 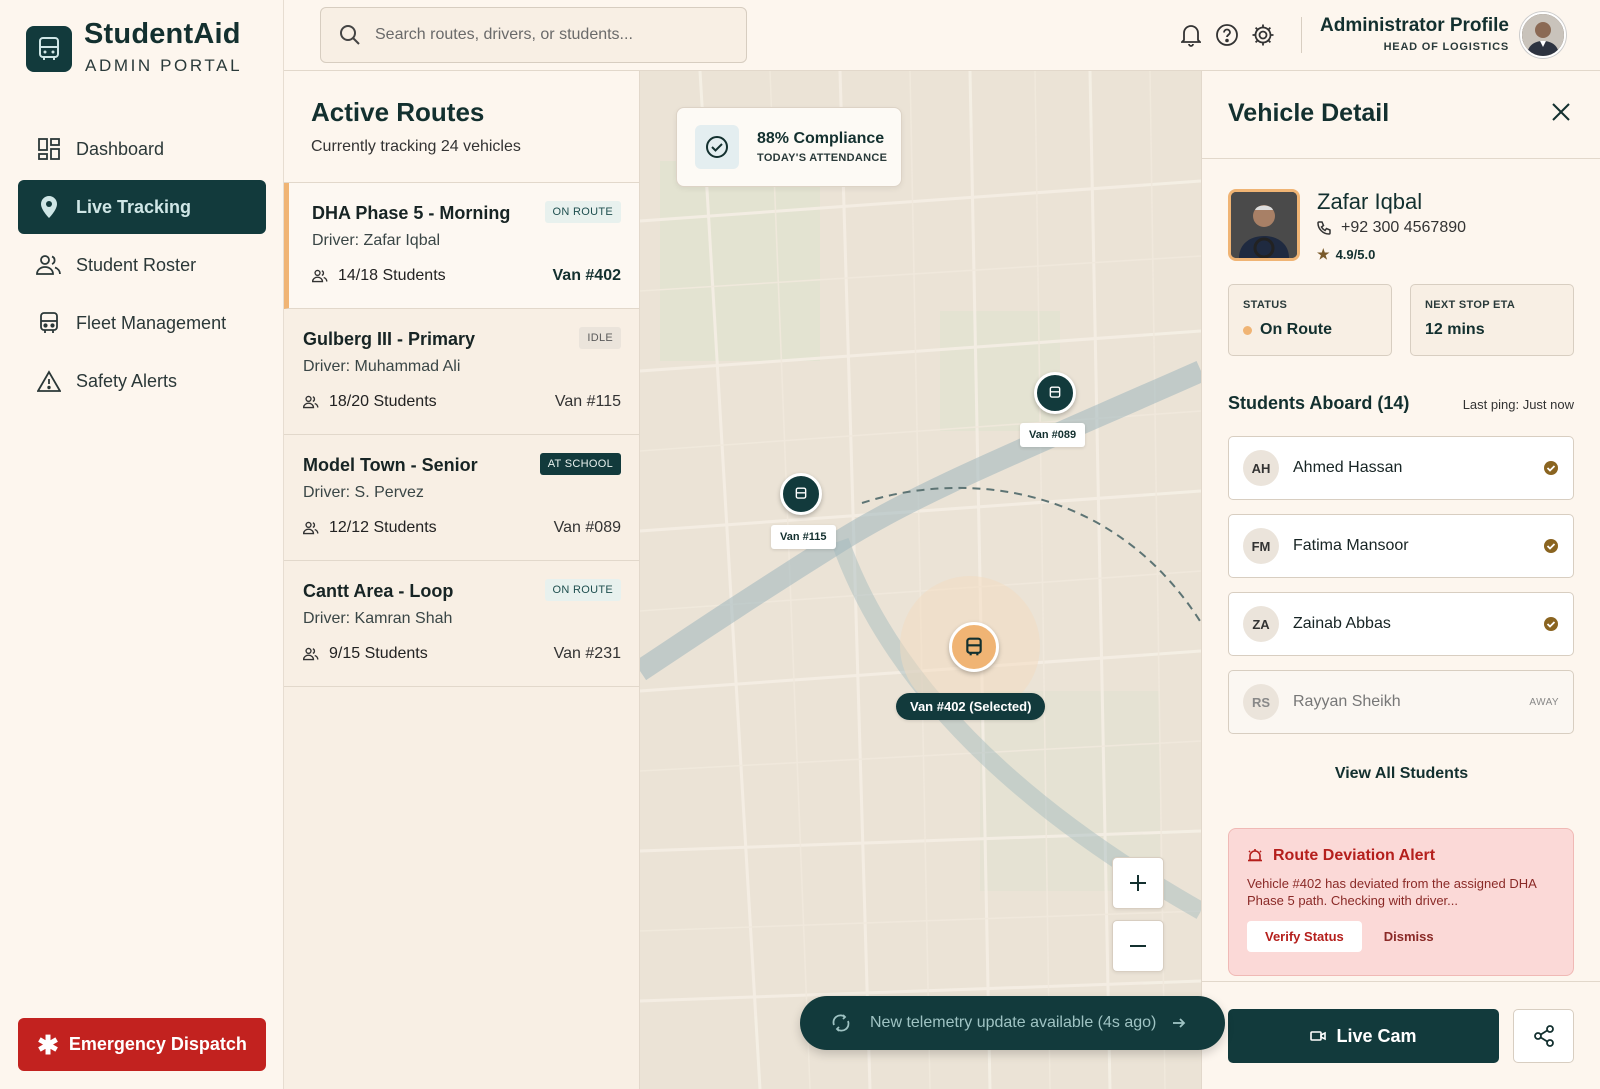 I want to click on status-label: STATUS, so click(x=1265, y=305).